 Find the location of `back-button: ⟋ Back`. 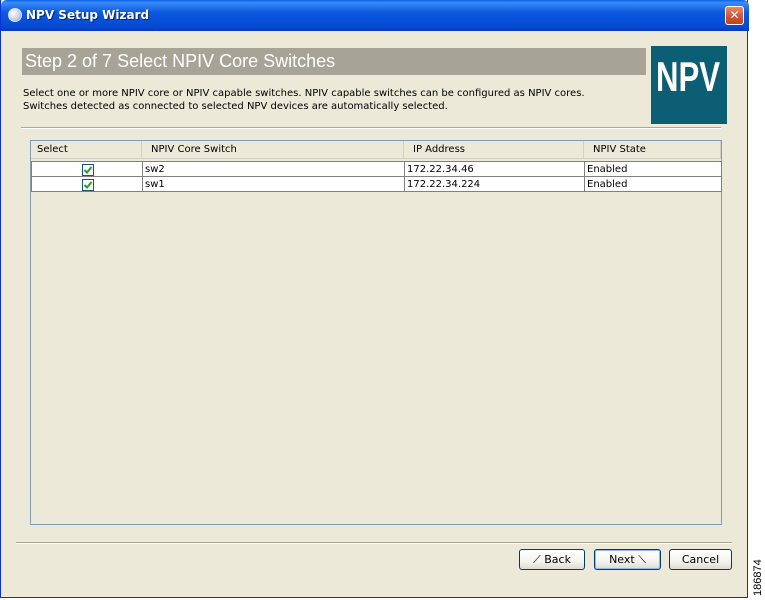

back-button: ⟋ Back is located at coordinates (552, 559).